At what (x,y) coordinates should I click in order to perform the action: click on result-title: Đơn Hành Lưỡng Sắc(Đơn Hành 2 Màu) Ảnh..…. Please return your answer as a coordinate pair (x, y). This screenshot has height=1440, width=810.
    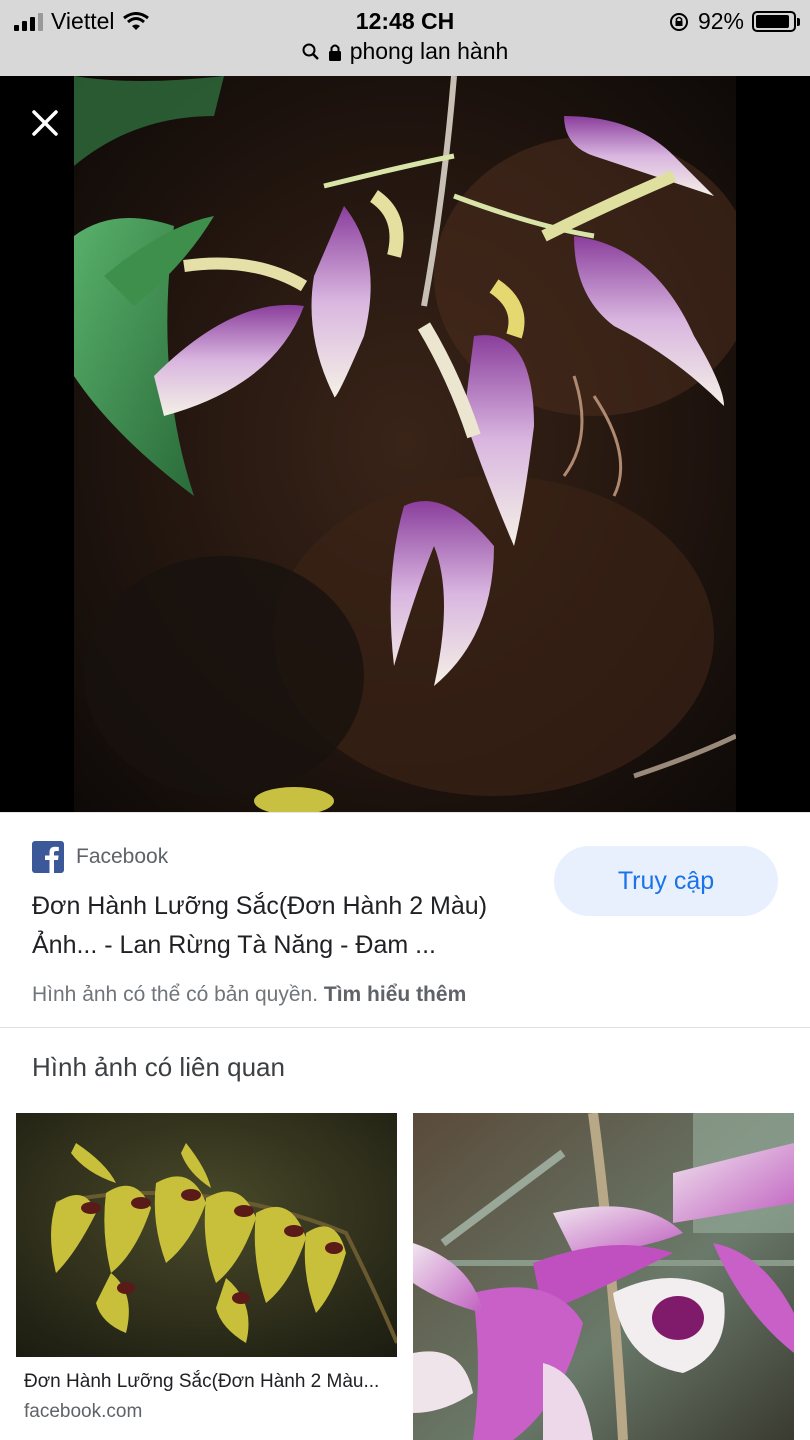
    Looking at the image, I should click on (287, 926).